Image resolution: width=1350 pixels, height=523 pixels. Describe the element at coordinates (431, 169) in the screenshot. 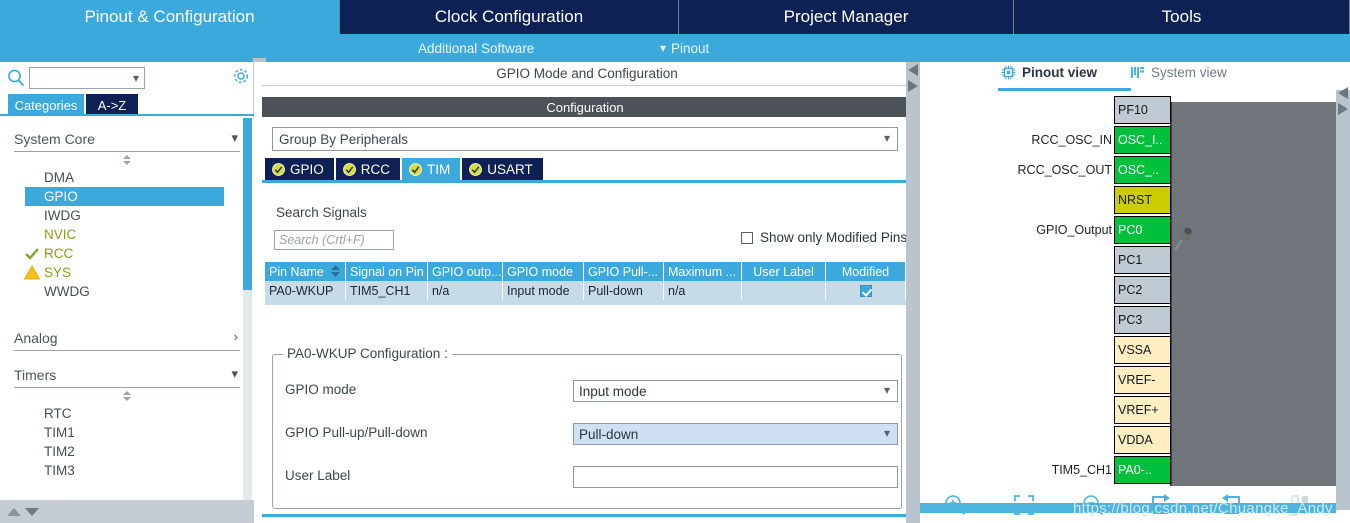

I see `peripheral-tab-tim: TIM` at that location.